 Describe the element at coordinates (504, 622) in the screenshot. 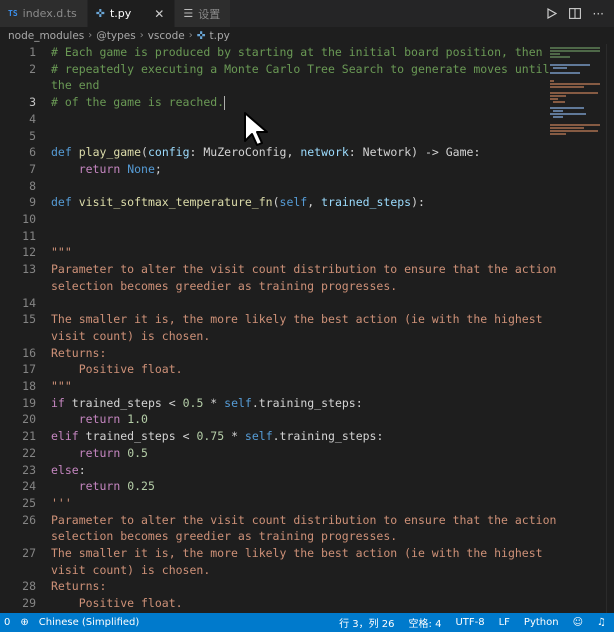

I see `eol-status: LF` at that location.